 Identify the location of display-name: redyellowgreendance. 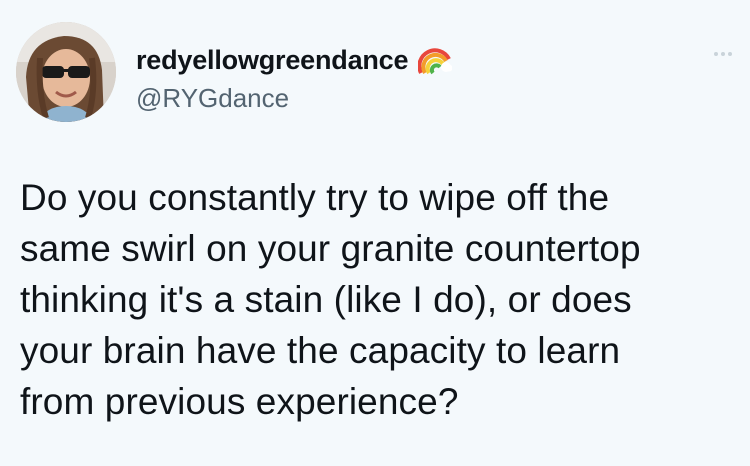
(272, 60).